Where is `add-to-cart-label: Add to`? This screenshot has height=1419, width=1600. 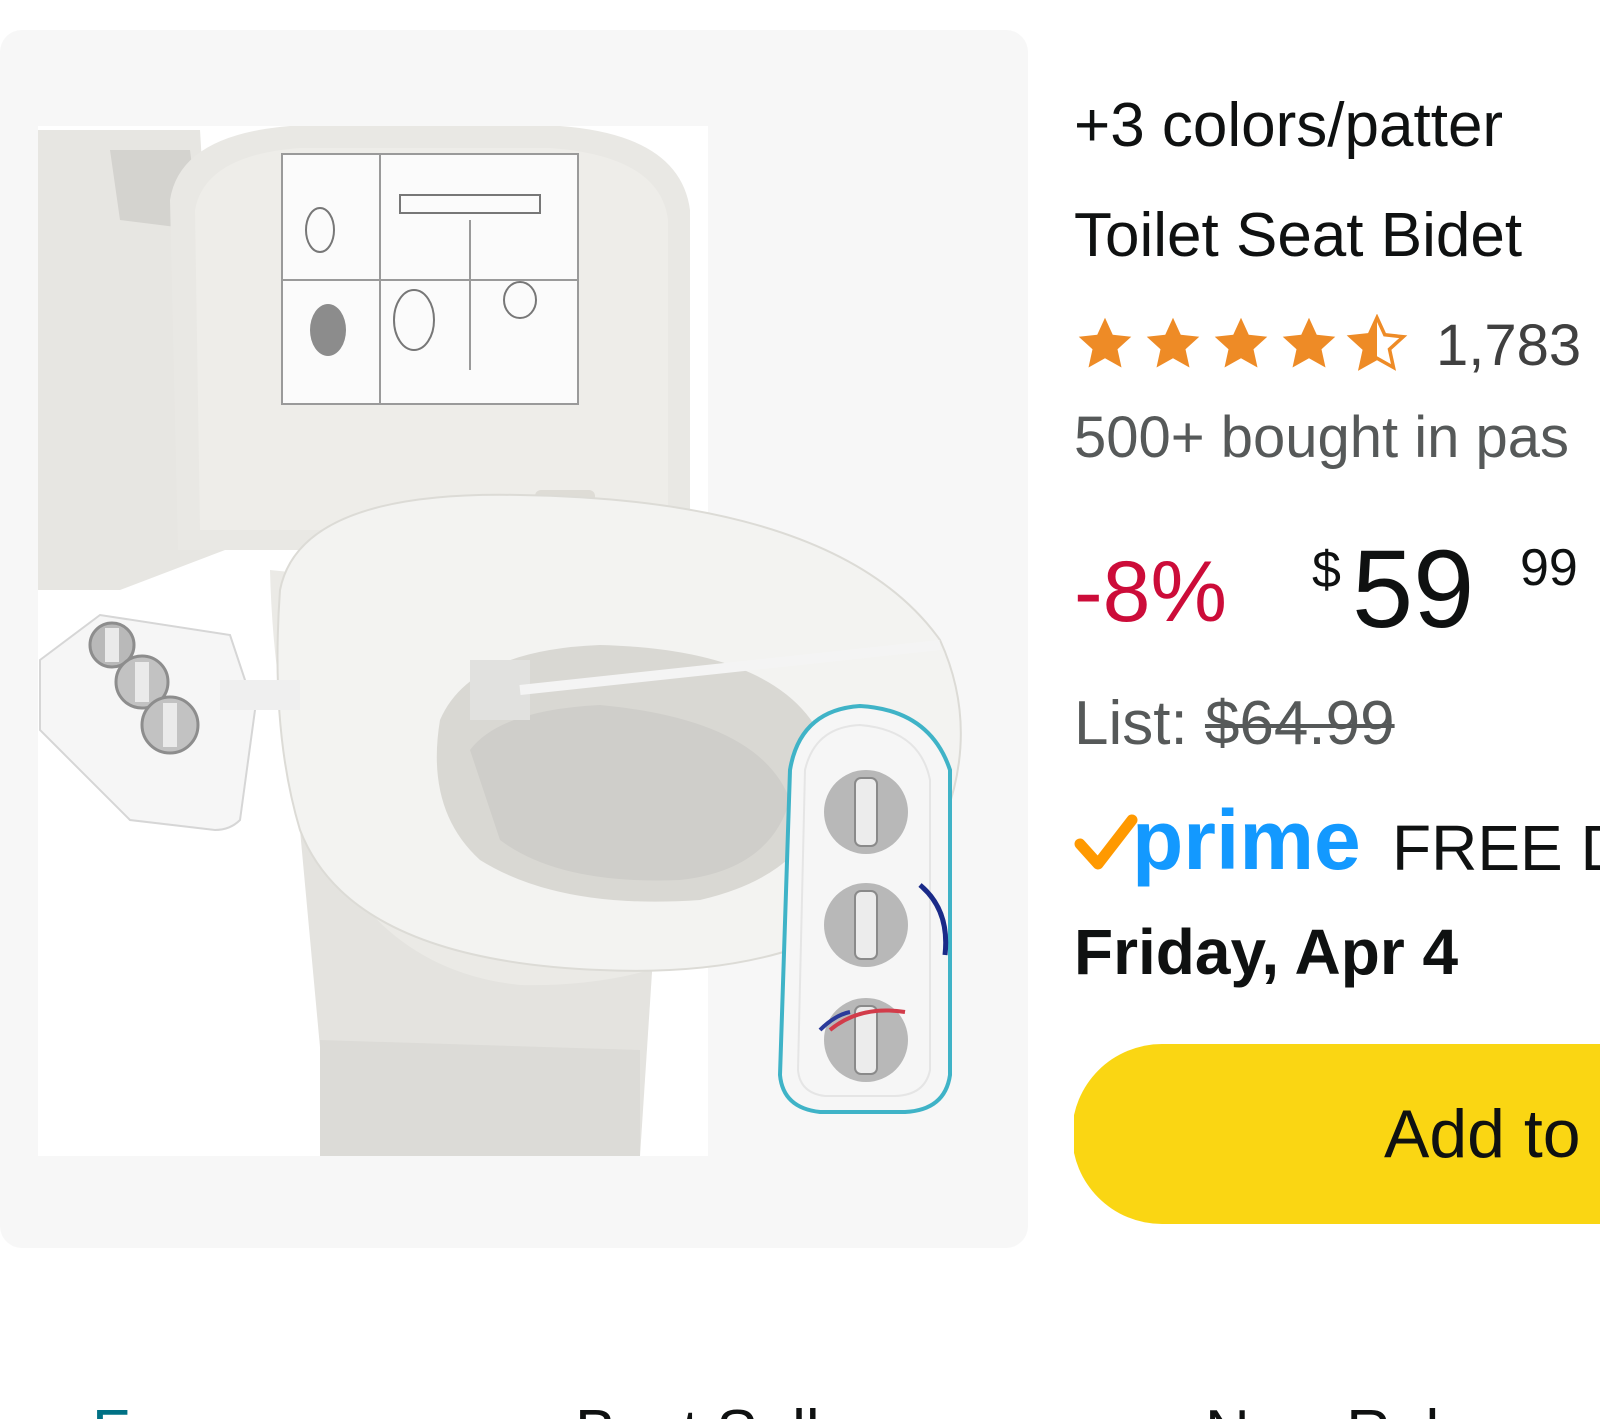 add-to-cart-label: Add to is located at coordinates (1482, 1134).